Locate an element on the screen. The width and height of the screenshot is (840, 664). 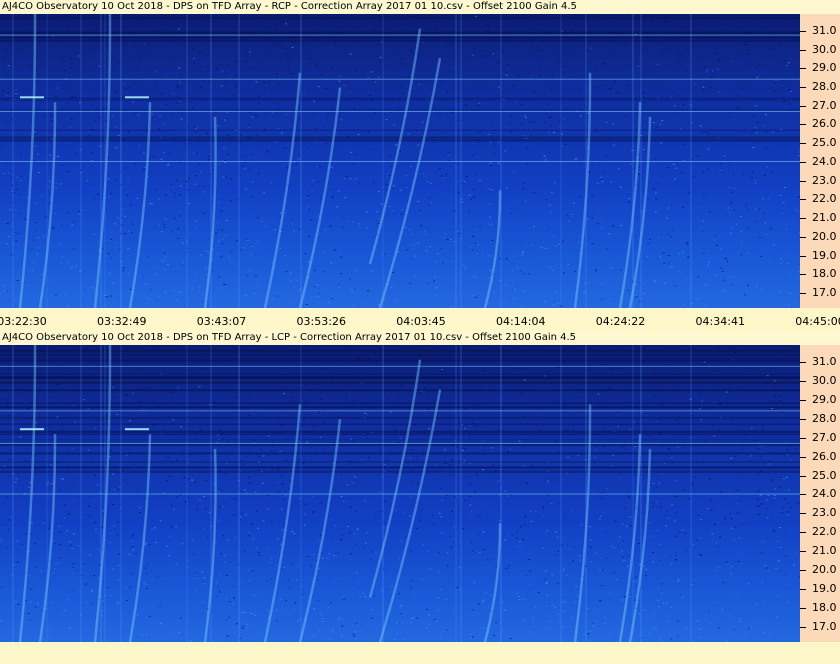
x-tick-label: 04:03:45 is located at coordinates (421, 321).